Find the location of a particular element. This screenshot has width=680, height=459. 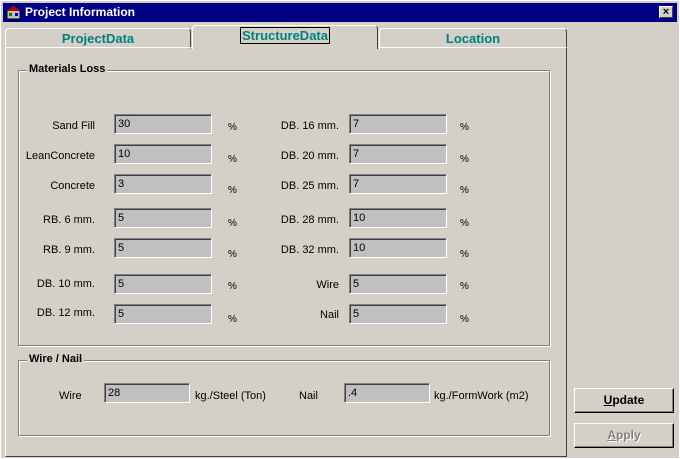

db-10mm-input: 5 is located at coordinates (163, 284).